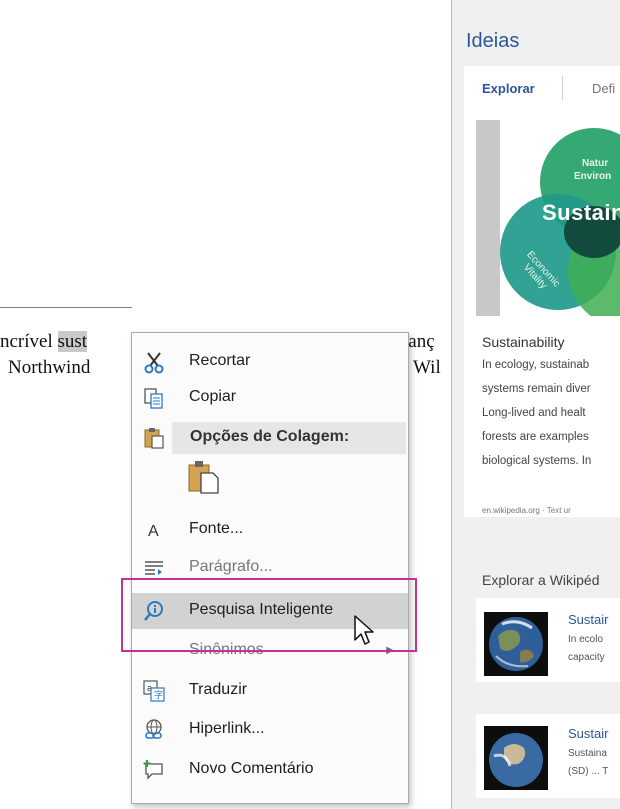  I want to click on document-line-2-left: Northwind, so click(49, 368).